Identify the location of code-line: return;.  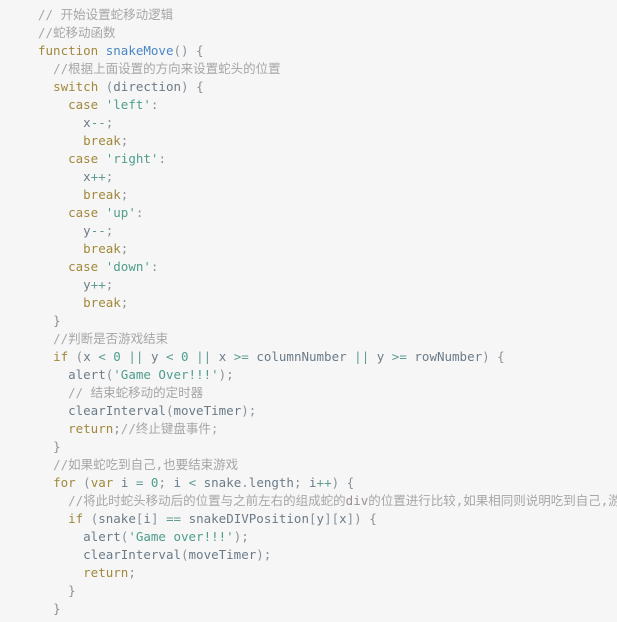
(308, 573).